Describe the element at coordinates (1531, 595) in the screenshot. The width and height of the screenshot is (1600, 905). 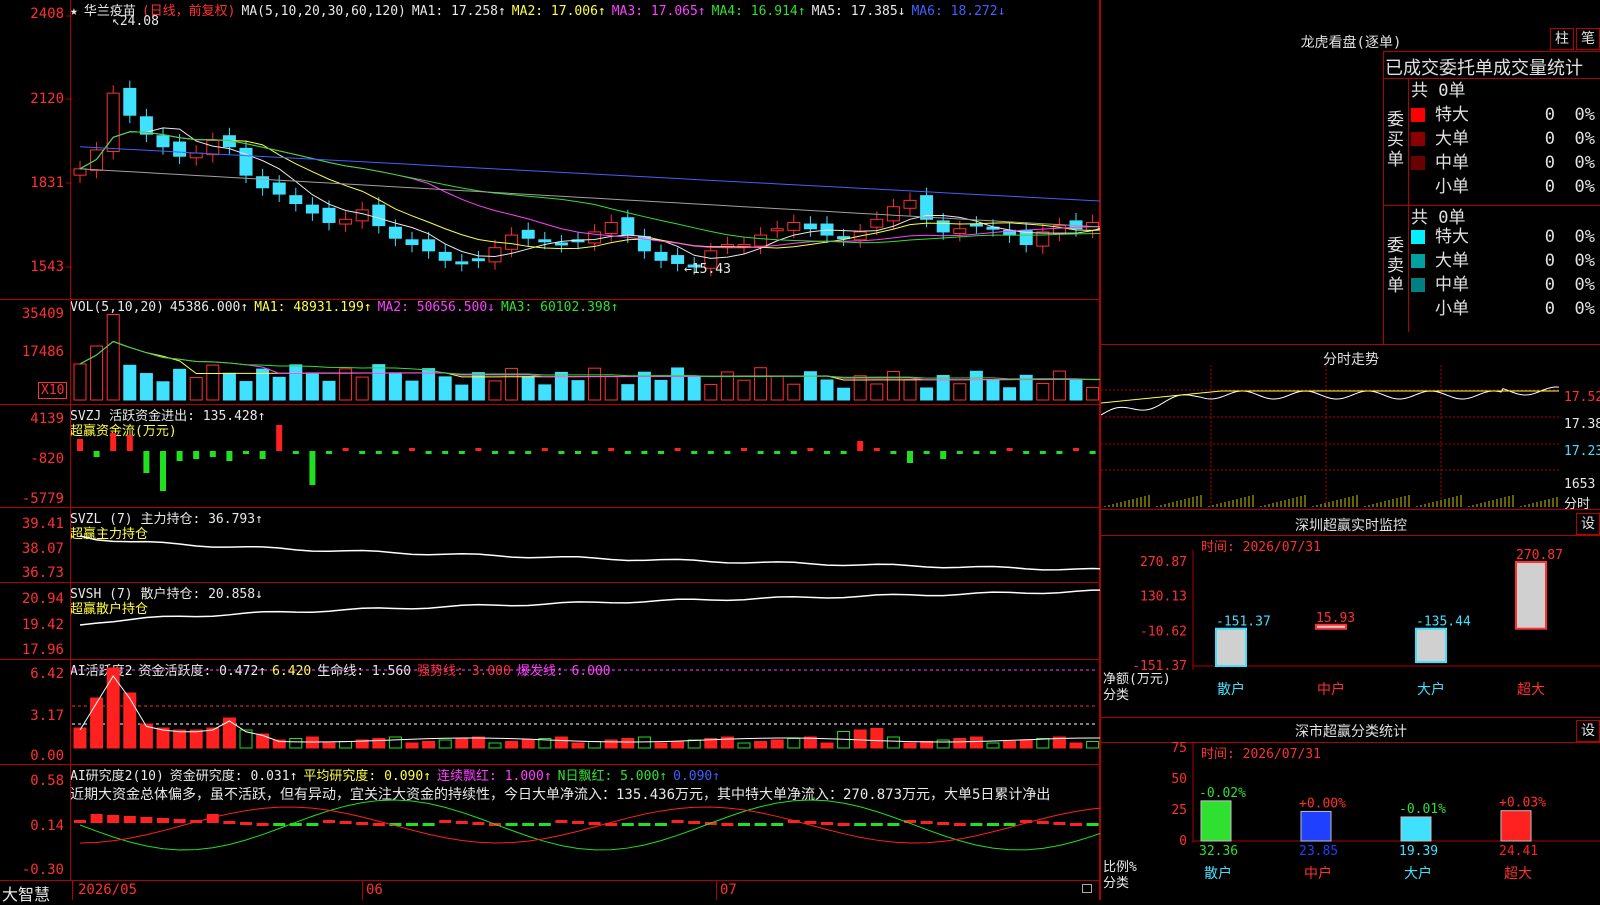
I see `net-bar` at that location.